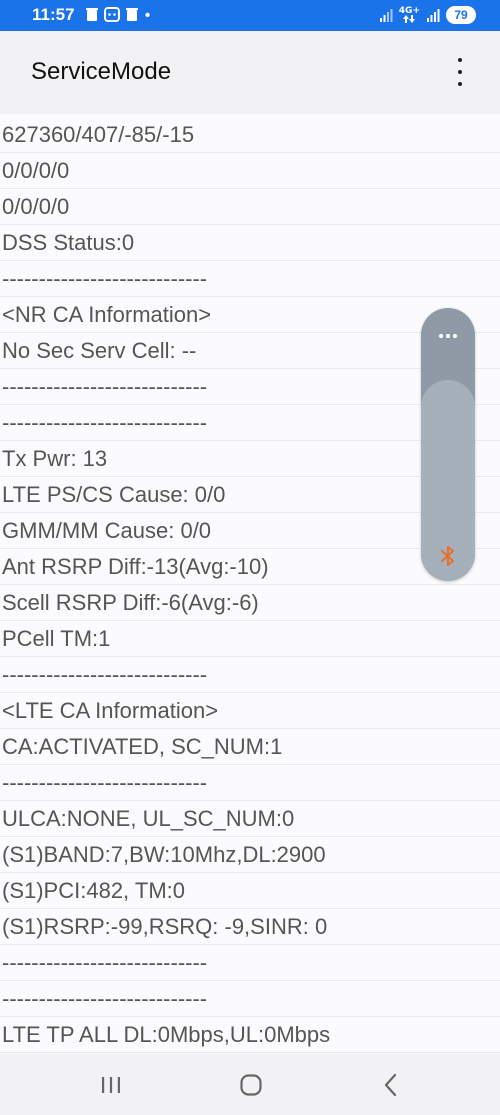 This screenshot has height=1115, width=500. I want to click on network-label: 4G+, so click(409, 11).